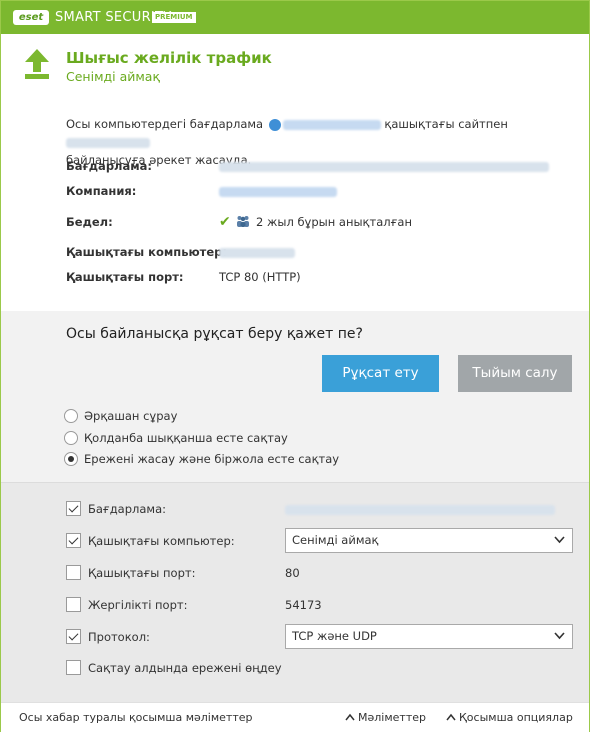  Describe the element at coordinates (334, 222) in the screenshot. I see `reputation-value: 2 жыл бұрын анықталған` at that location.